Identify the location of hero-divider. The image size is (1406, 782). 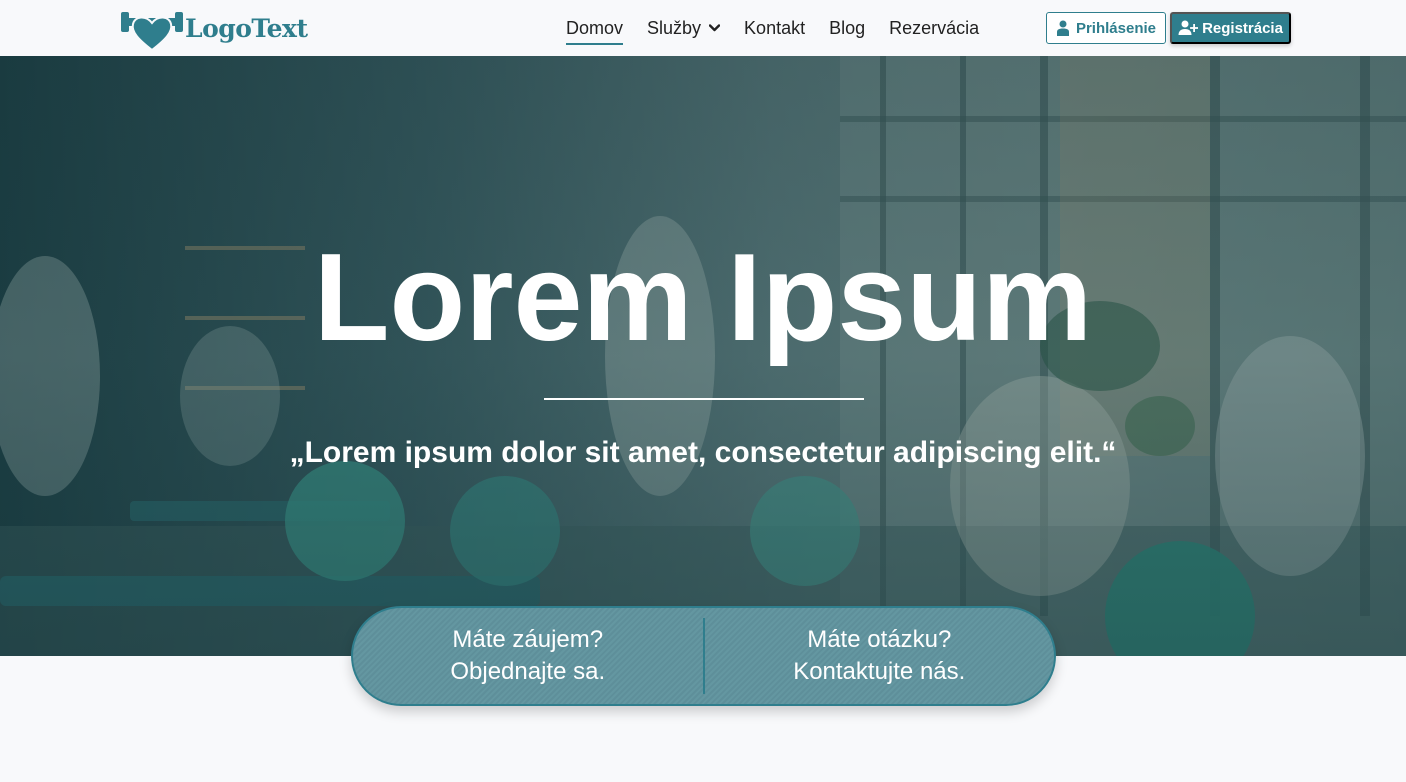
(704, 399).